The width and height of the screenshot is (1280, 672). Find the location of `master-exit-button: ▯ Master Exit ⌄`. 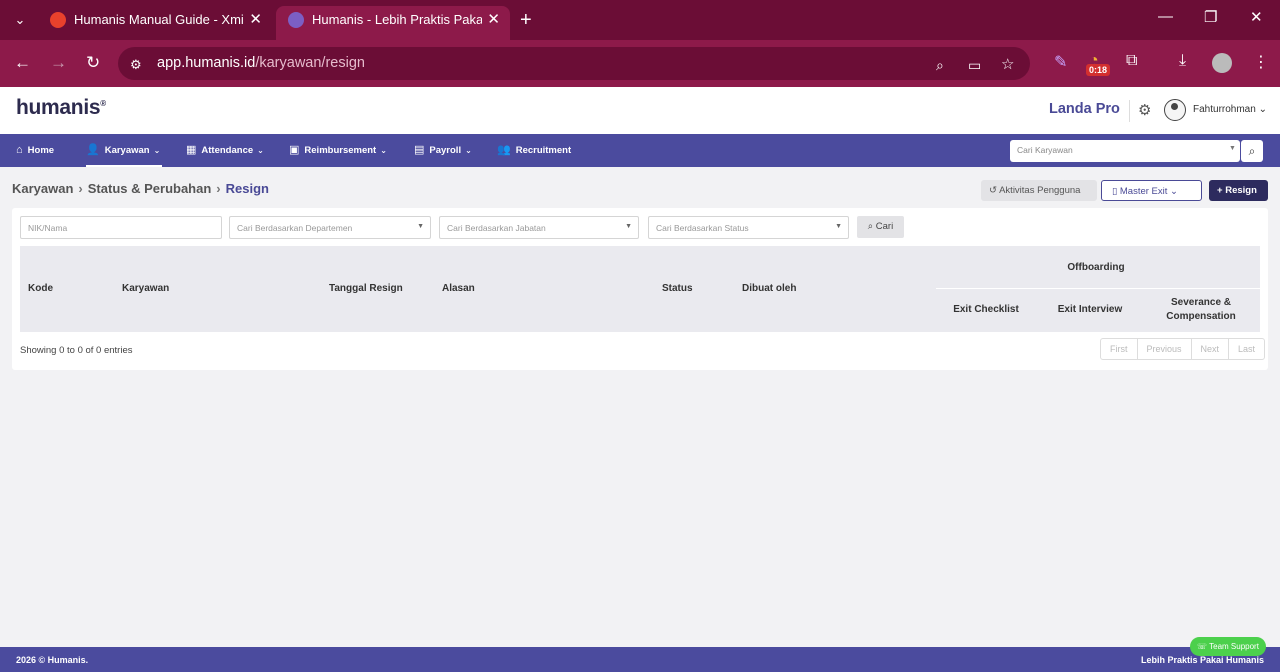

master-exit-button: ▯ Master Exit ⌄ is located at coordinates (1151, 190).